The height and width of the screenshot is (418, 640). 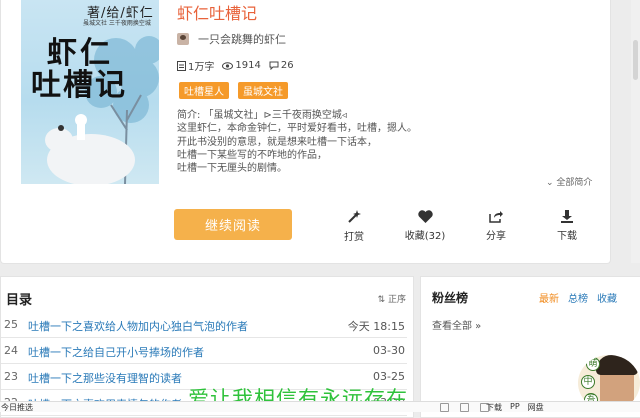 What do you see at coordinates (567, 236) in the screenshot?
I see `download-label: 下载` at bounding box center [567, 236].